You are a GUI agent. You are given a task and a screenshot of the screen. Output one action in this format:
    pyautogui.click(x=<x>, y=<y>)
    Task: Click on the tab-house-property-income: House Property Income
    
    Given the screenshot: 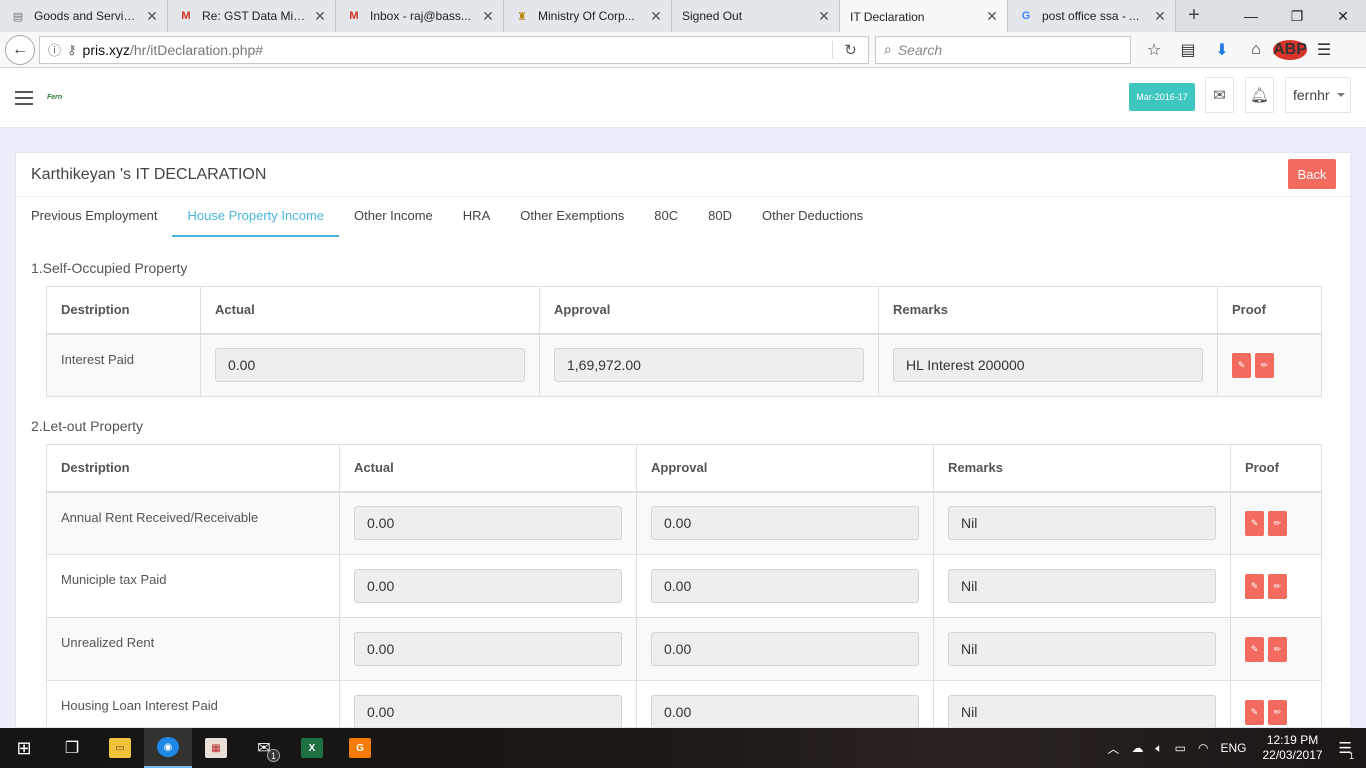 What is the action you would take?
    pyautogui.click(x=256, y=217)
    